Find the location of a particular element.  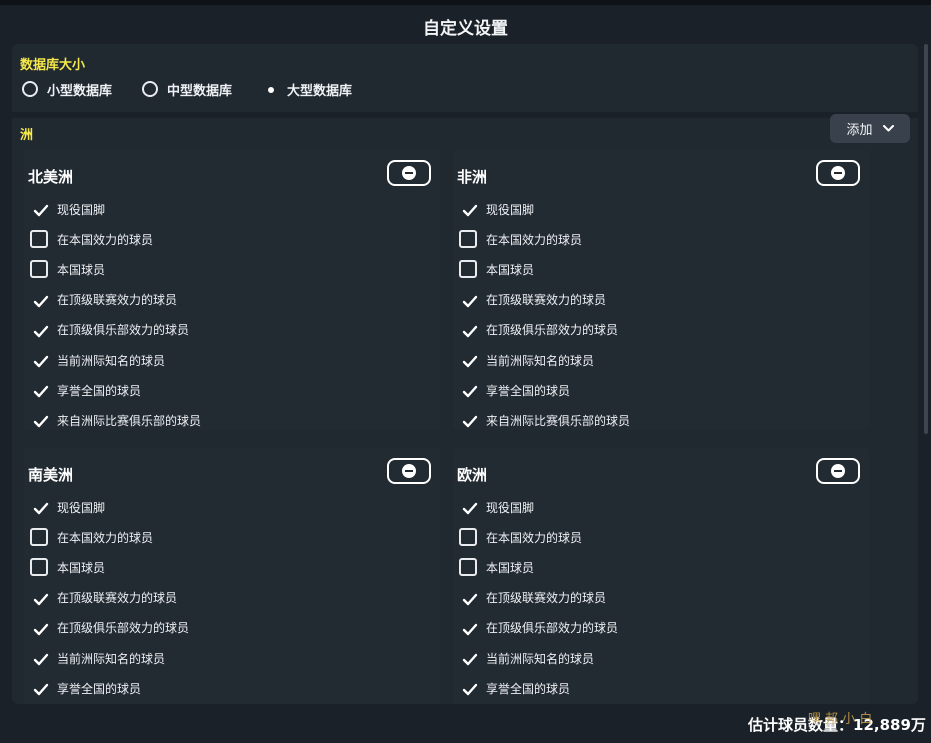

radio-large-database: 大型数据库 is located at coordinates (307, 89).